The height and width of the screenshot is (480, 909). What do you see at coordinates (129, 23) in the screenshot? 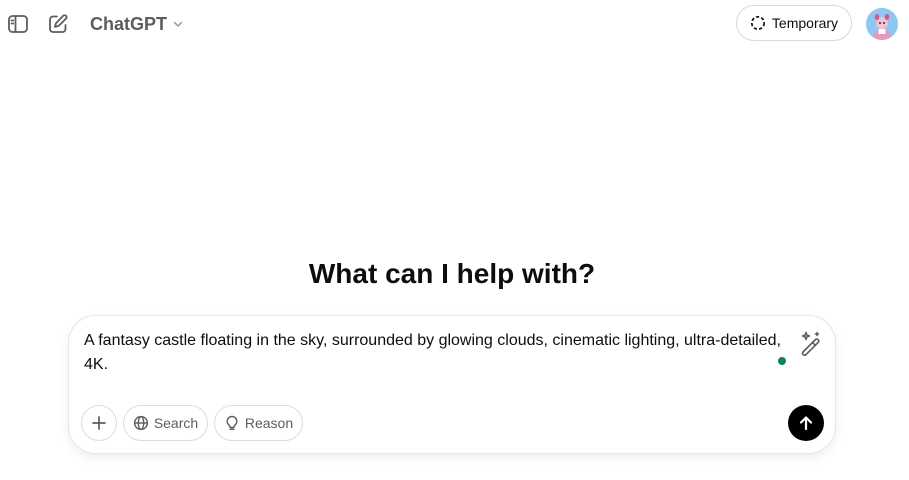
I see `model-name: ChatGPT` at bounding box center [129, 23].